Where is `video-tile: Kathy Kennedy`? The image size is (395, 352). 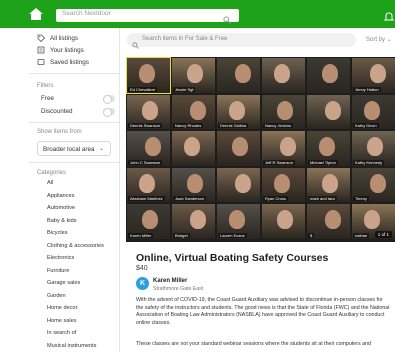 video-tile: Kathy Kennedy is located at coordinates (373, 148).